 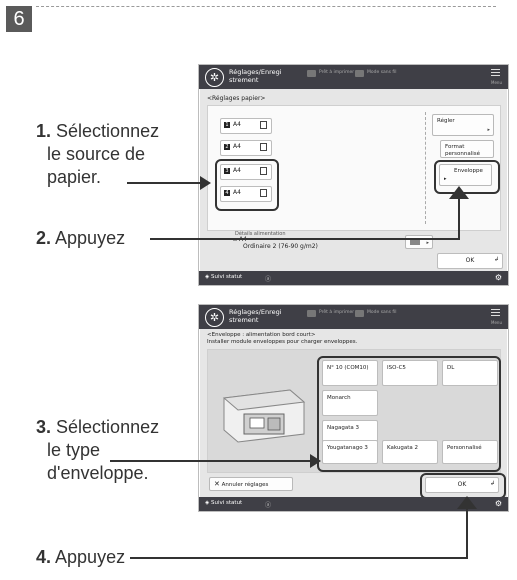 I want to click on chevron-right-icon: ▸, so click(x=445, y=179).